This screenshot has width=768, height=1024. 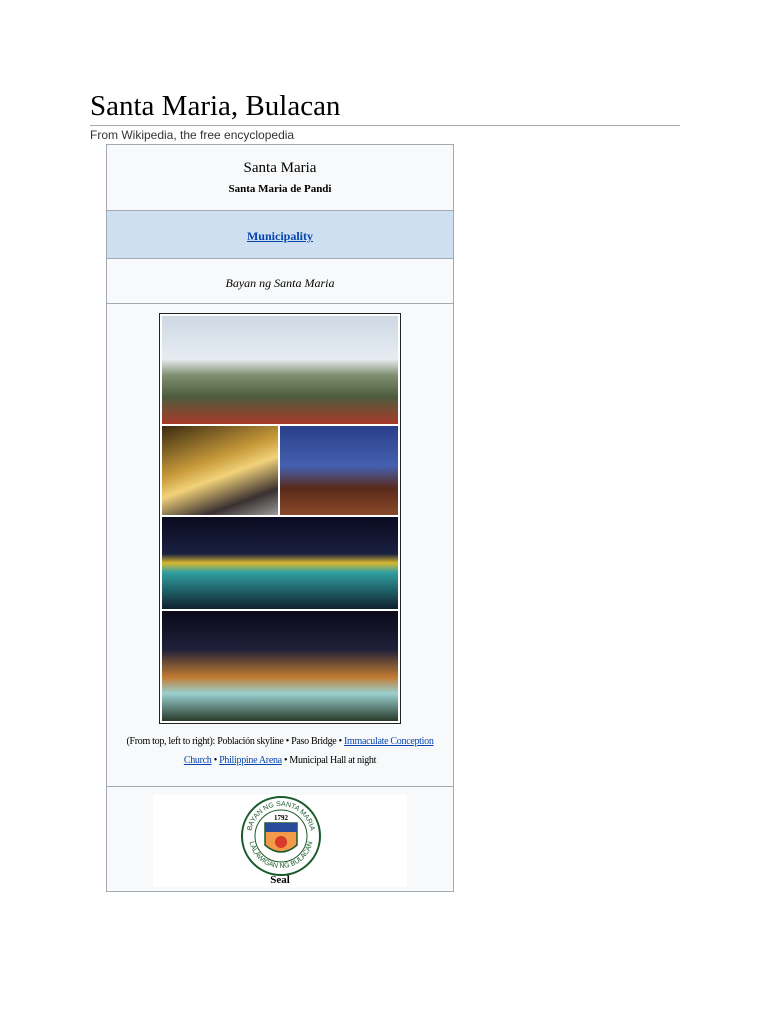 I want to click on philippine-arena-photo, so click(x=280, y=563).